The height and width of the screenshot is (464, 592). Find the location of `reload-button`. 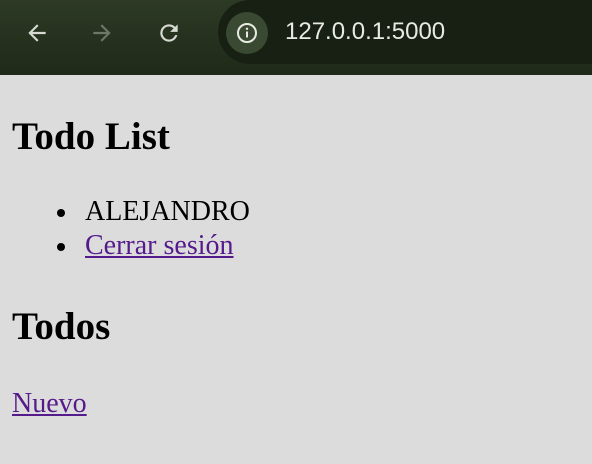

reload-button is located at coordinates (169, 33).